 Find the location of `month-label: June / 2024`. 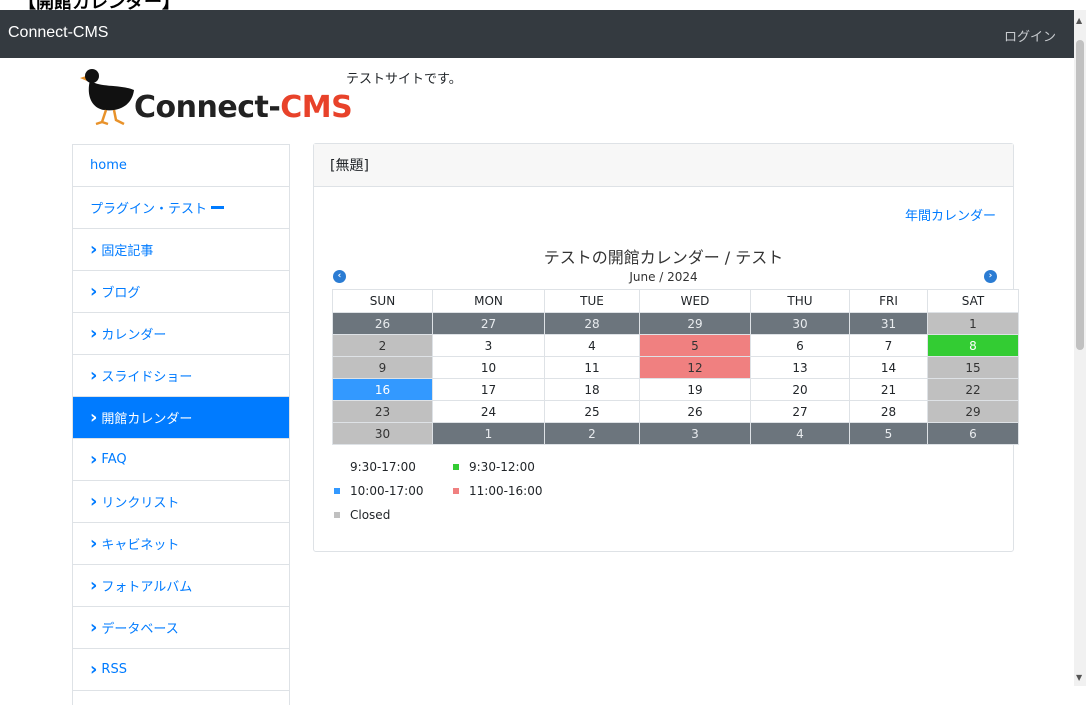

month-label: June / 2024 is located at coordinates (663, 277).